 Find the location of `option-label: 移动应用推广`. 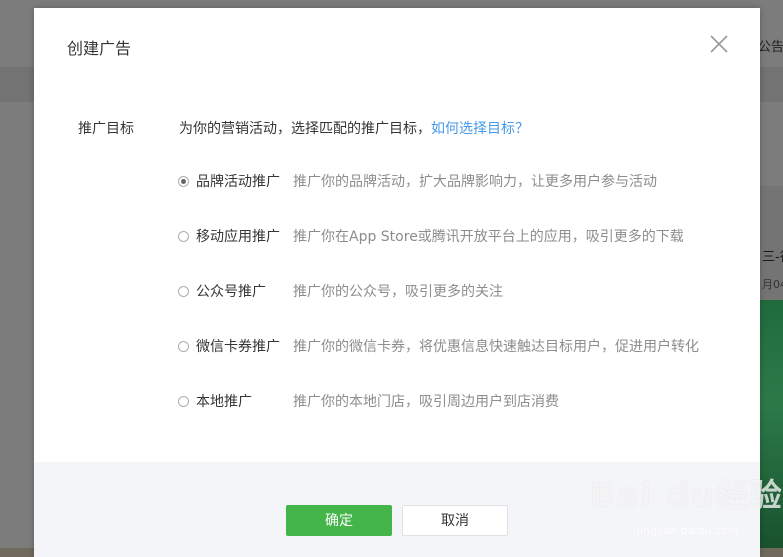

option-label: 移动应用推广 is located at coordinates (238, 237).